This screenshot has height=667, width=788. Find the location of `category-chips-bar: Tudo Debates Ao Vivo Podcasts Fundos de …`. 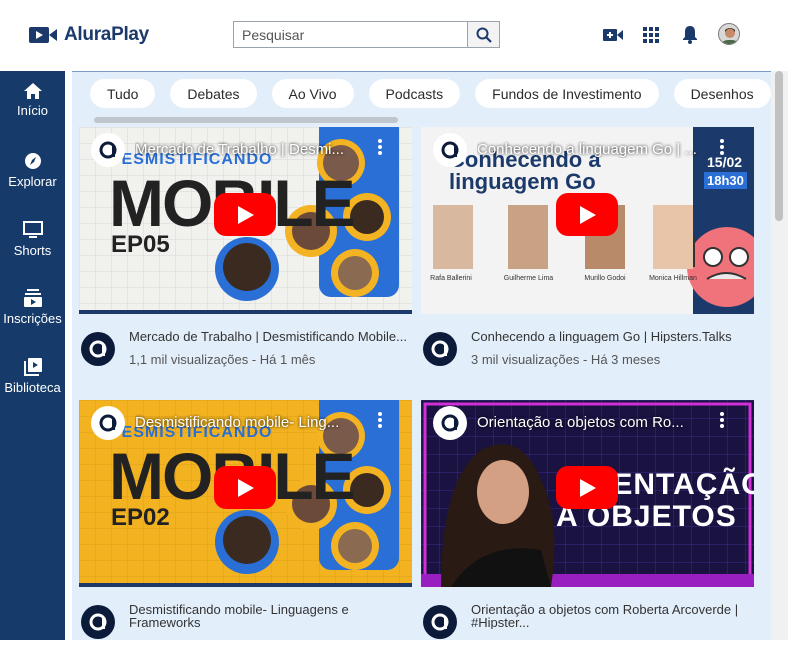

category-chips-bar: Tudo Debates Ao Vivo Podcasts Fundos de … is located at coordinates (421, 99).